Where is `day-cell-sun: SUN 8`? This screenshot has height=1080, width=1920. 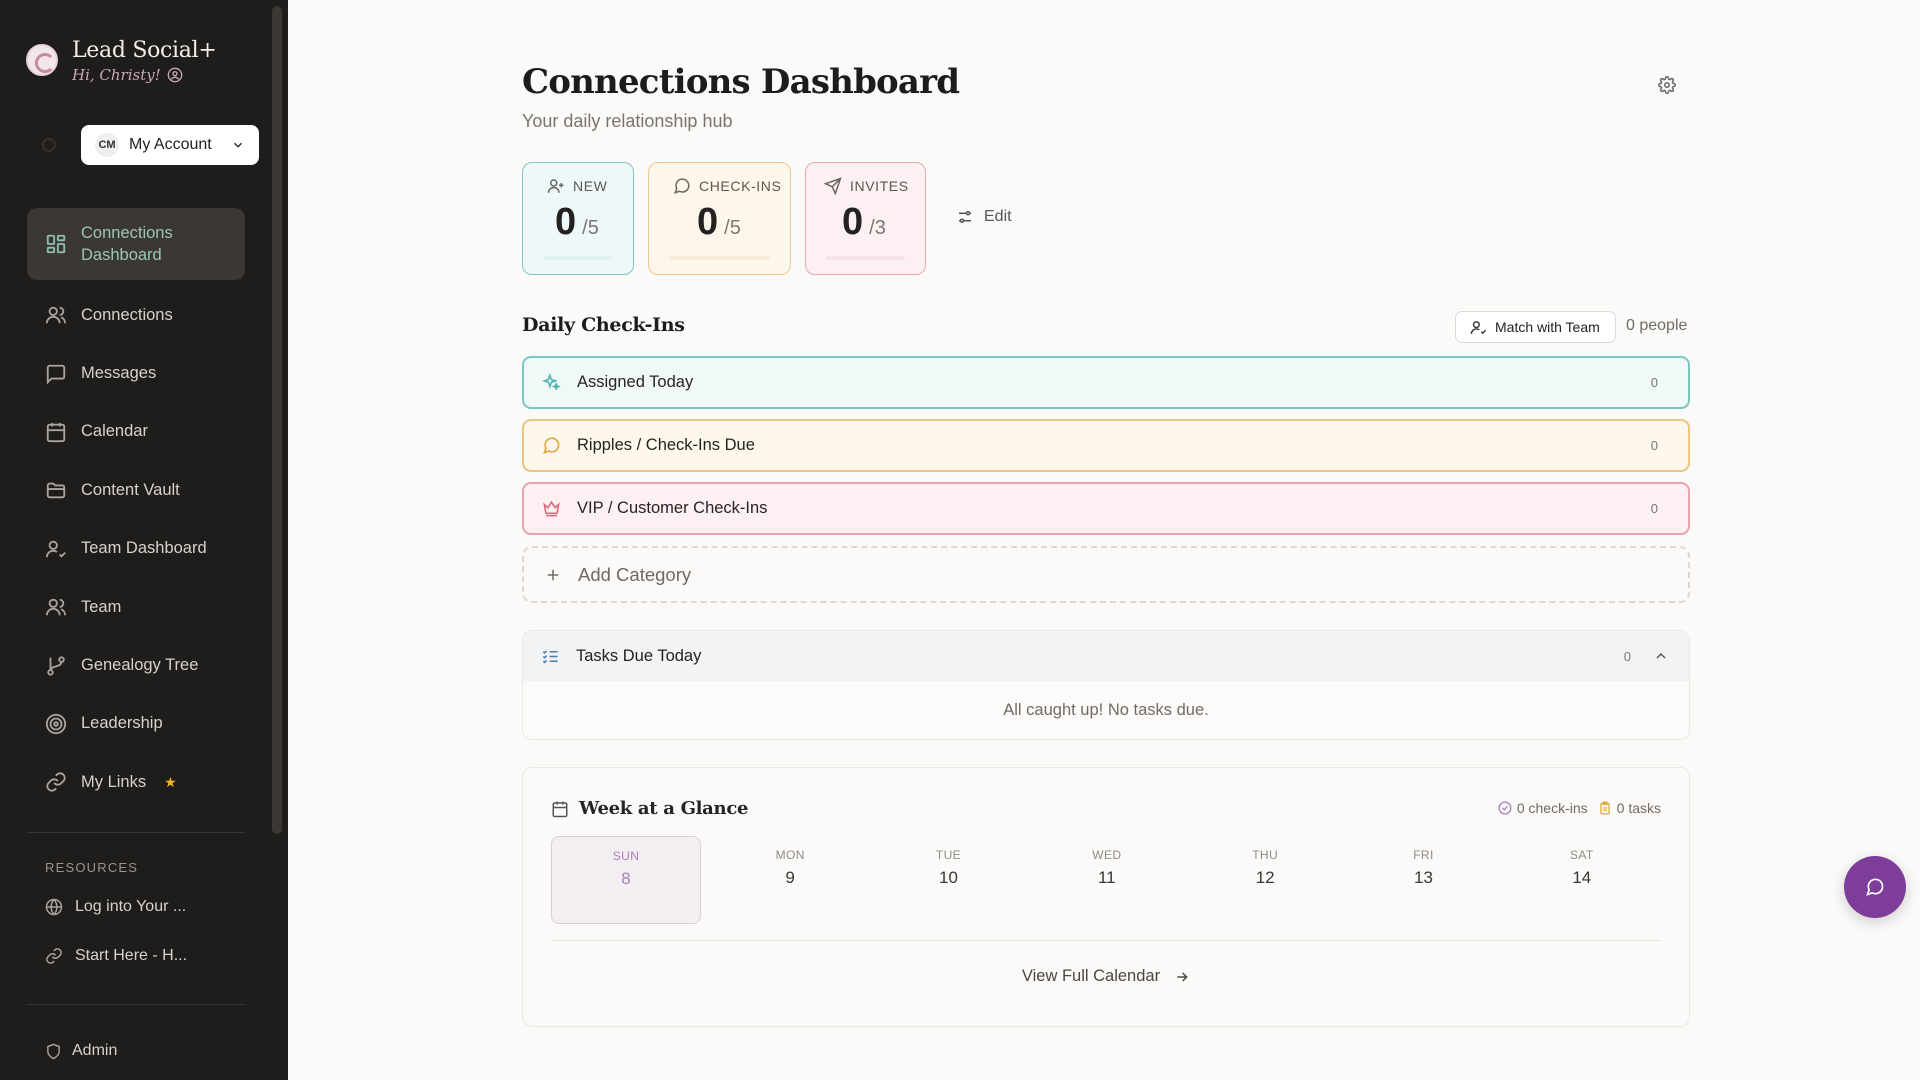 day-cell-sun: SUN 8 is located at coordinates (626, 880).